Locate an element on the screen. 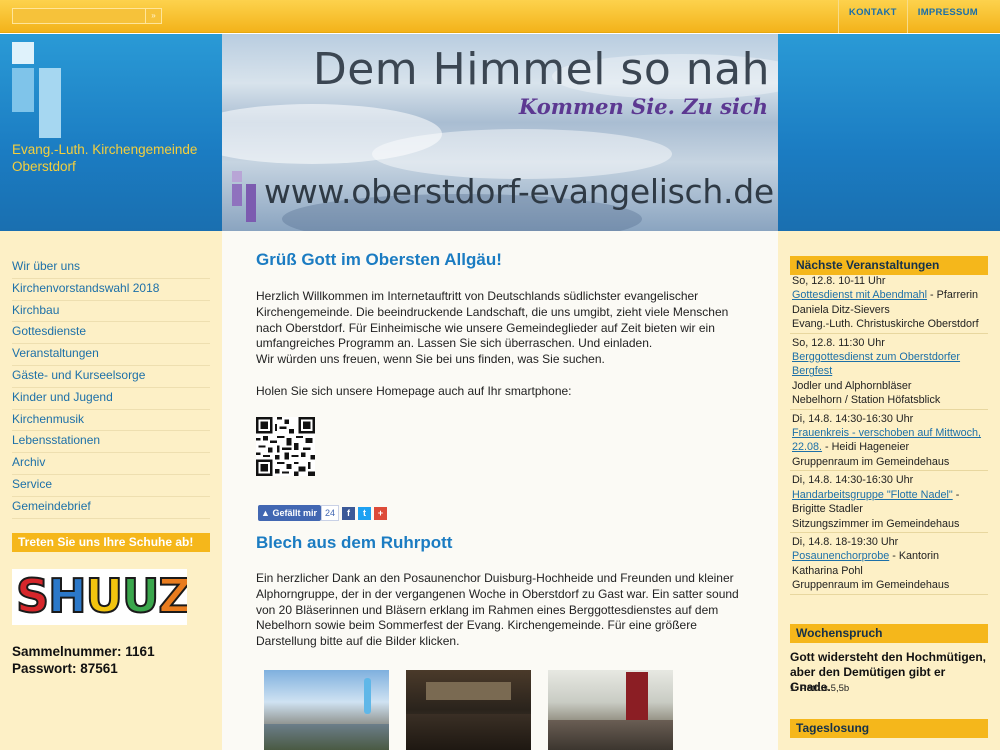 The width and height of the screenshot is (1000, 750). nav-item: Lebensstationen is located at coordinates (111, 442).